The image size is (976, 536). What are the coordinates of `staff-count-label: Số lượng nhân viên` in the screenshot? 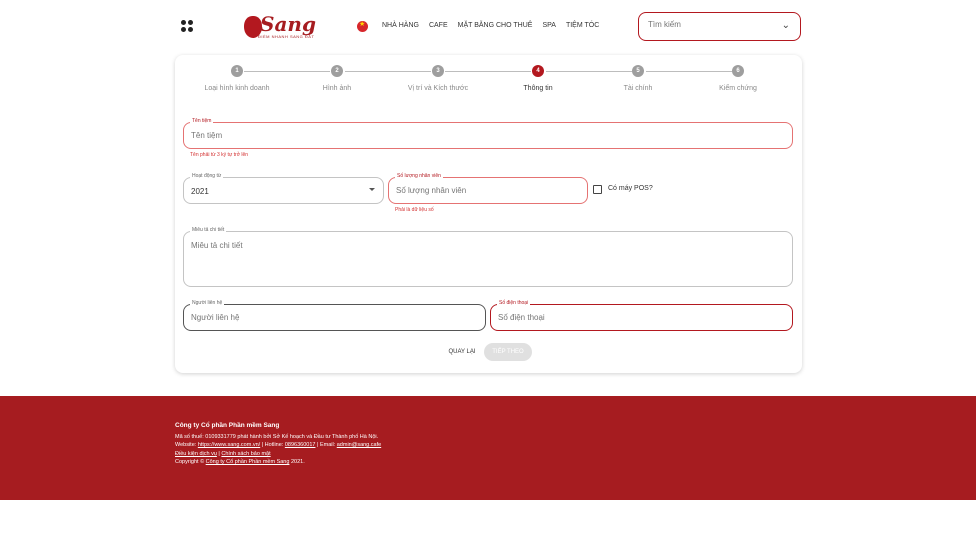 It's located at (419, 176).